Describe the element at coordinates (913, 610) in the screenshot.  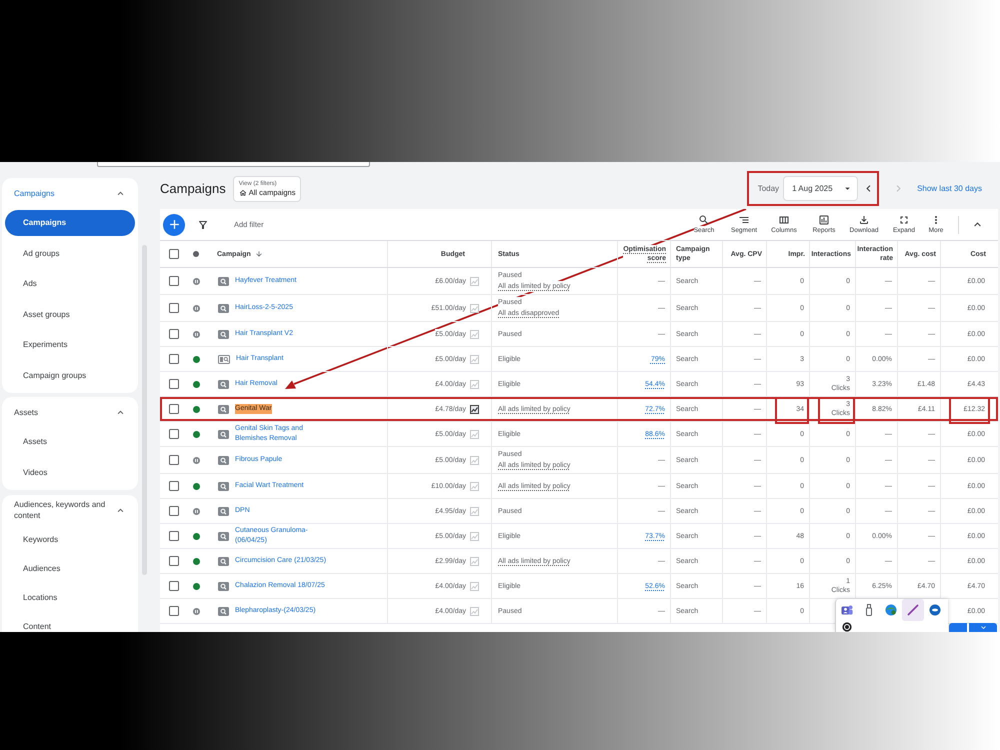
I see `pen-icon` at that location.